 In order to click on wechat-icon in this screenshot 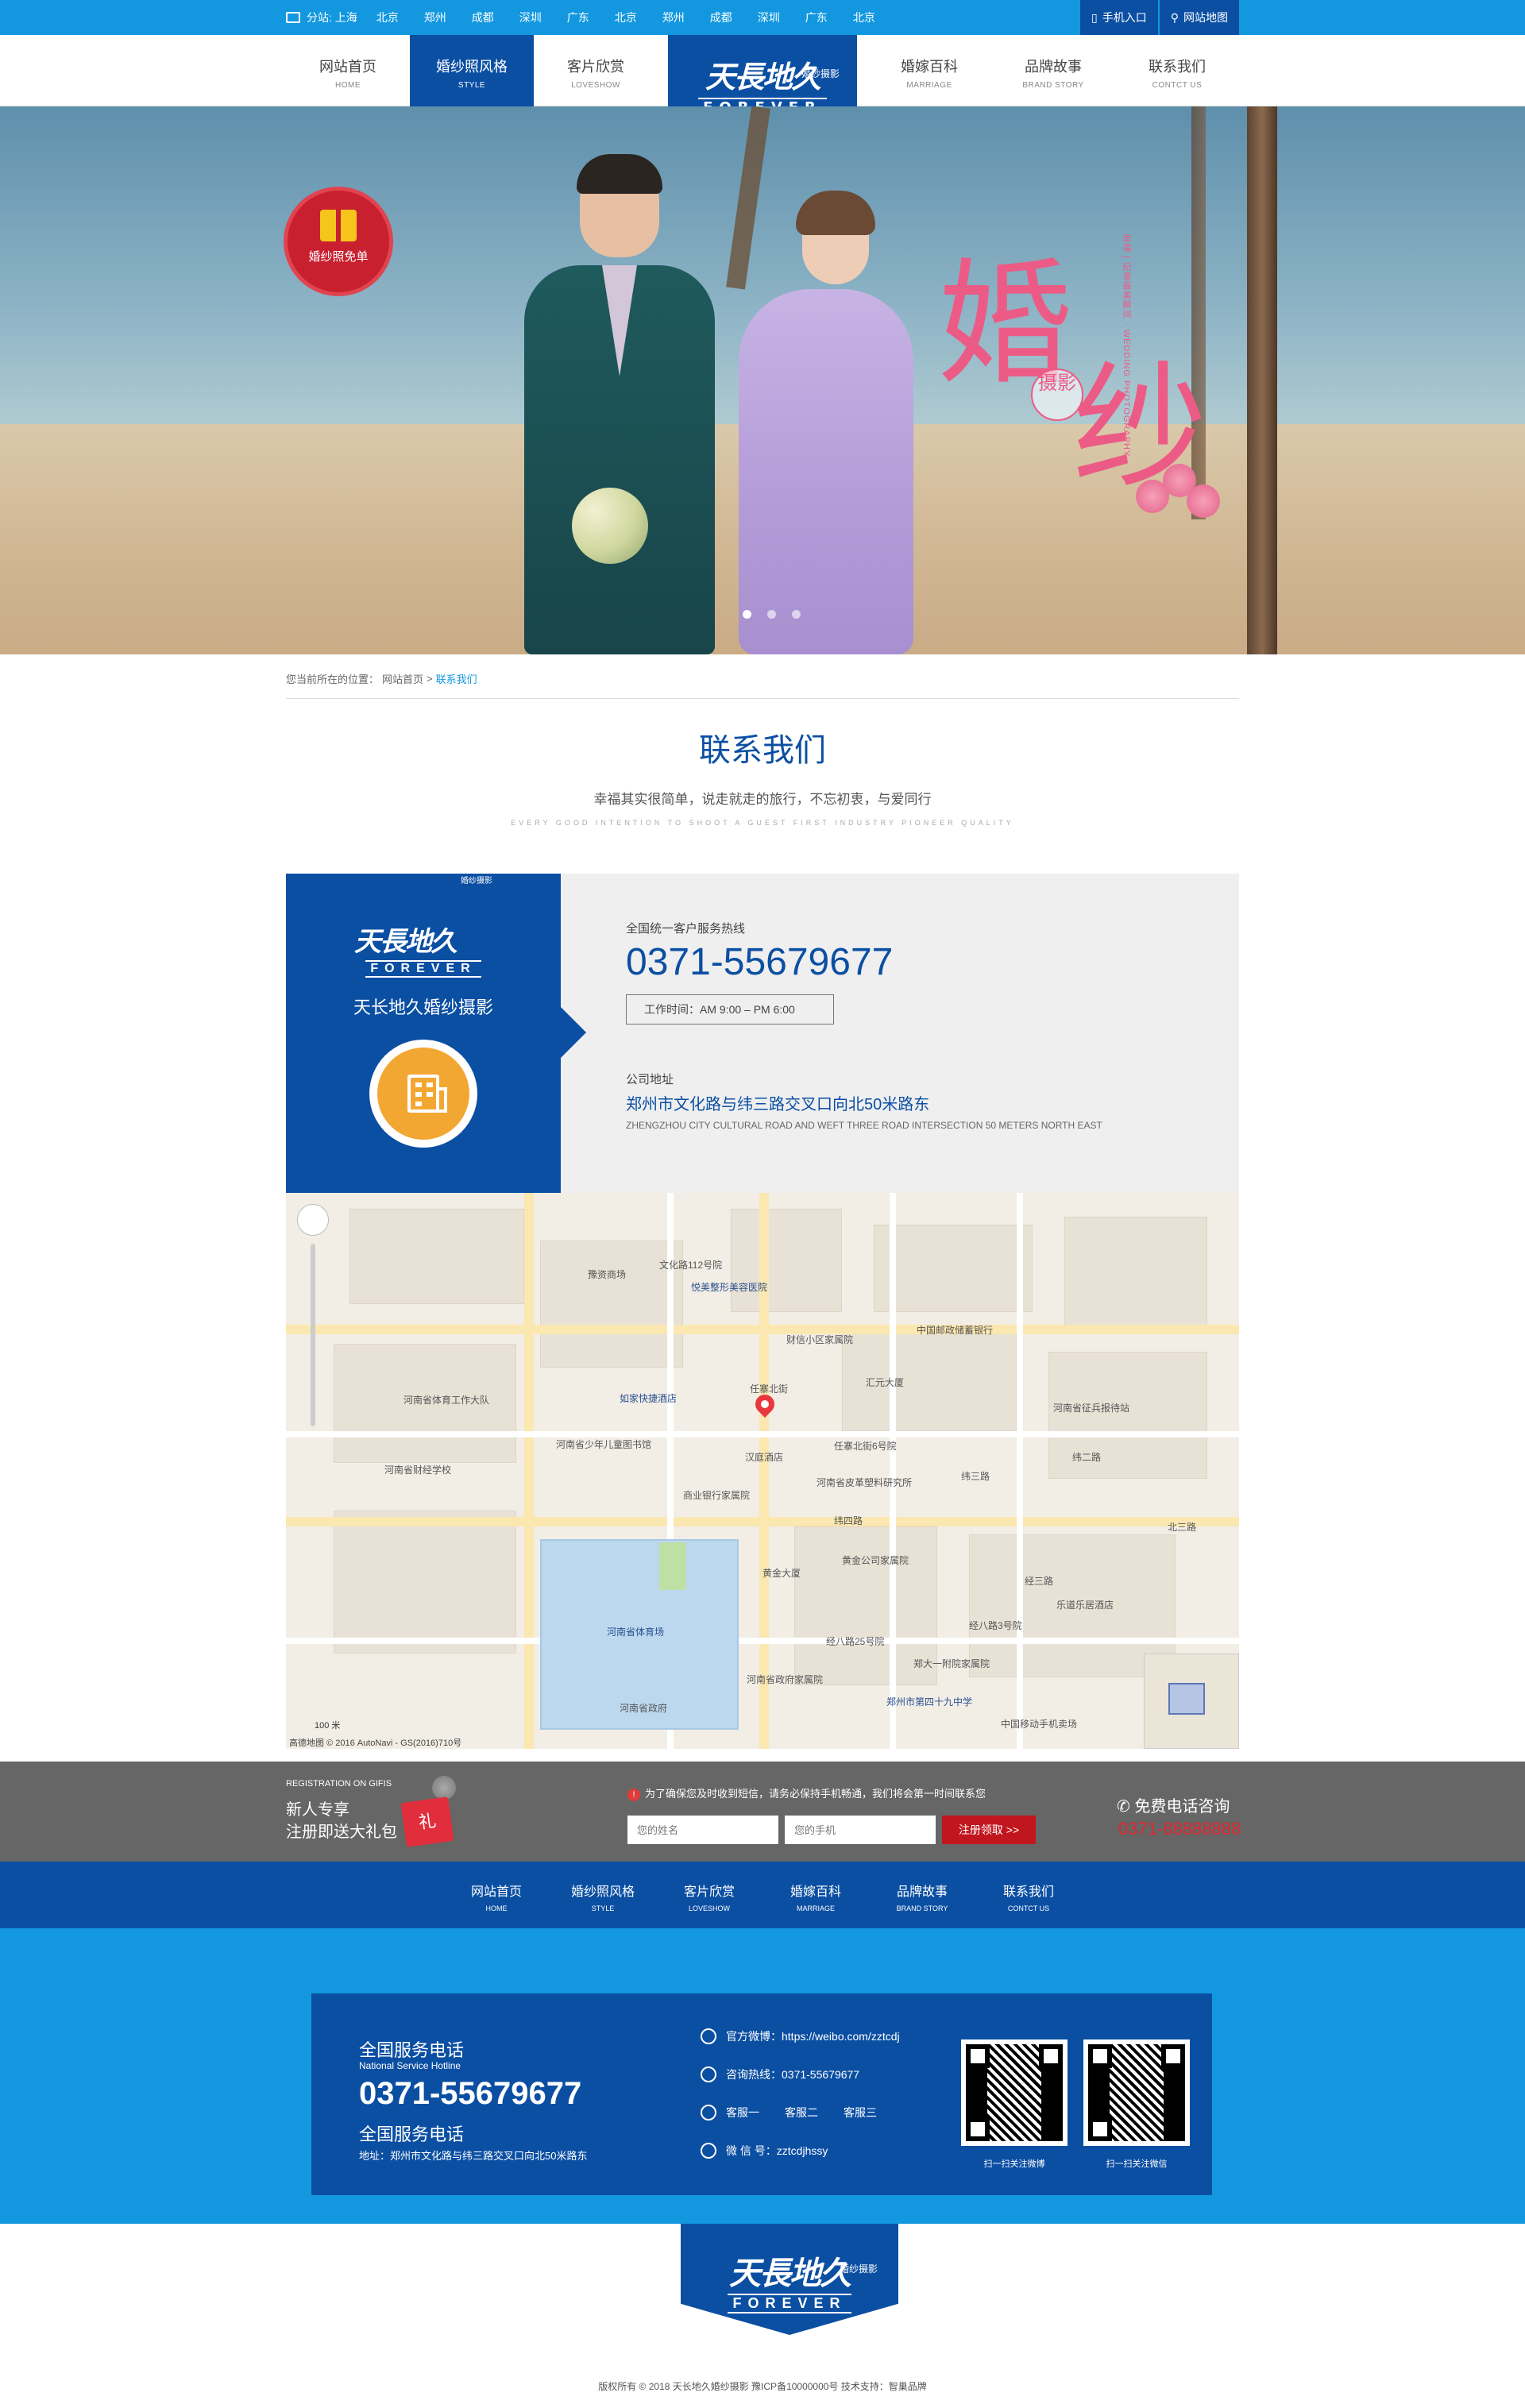, I will do `click(709, 2151)`.